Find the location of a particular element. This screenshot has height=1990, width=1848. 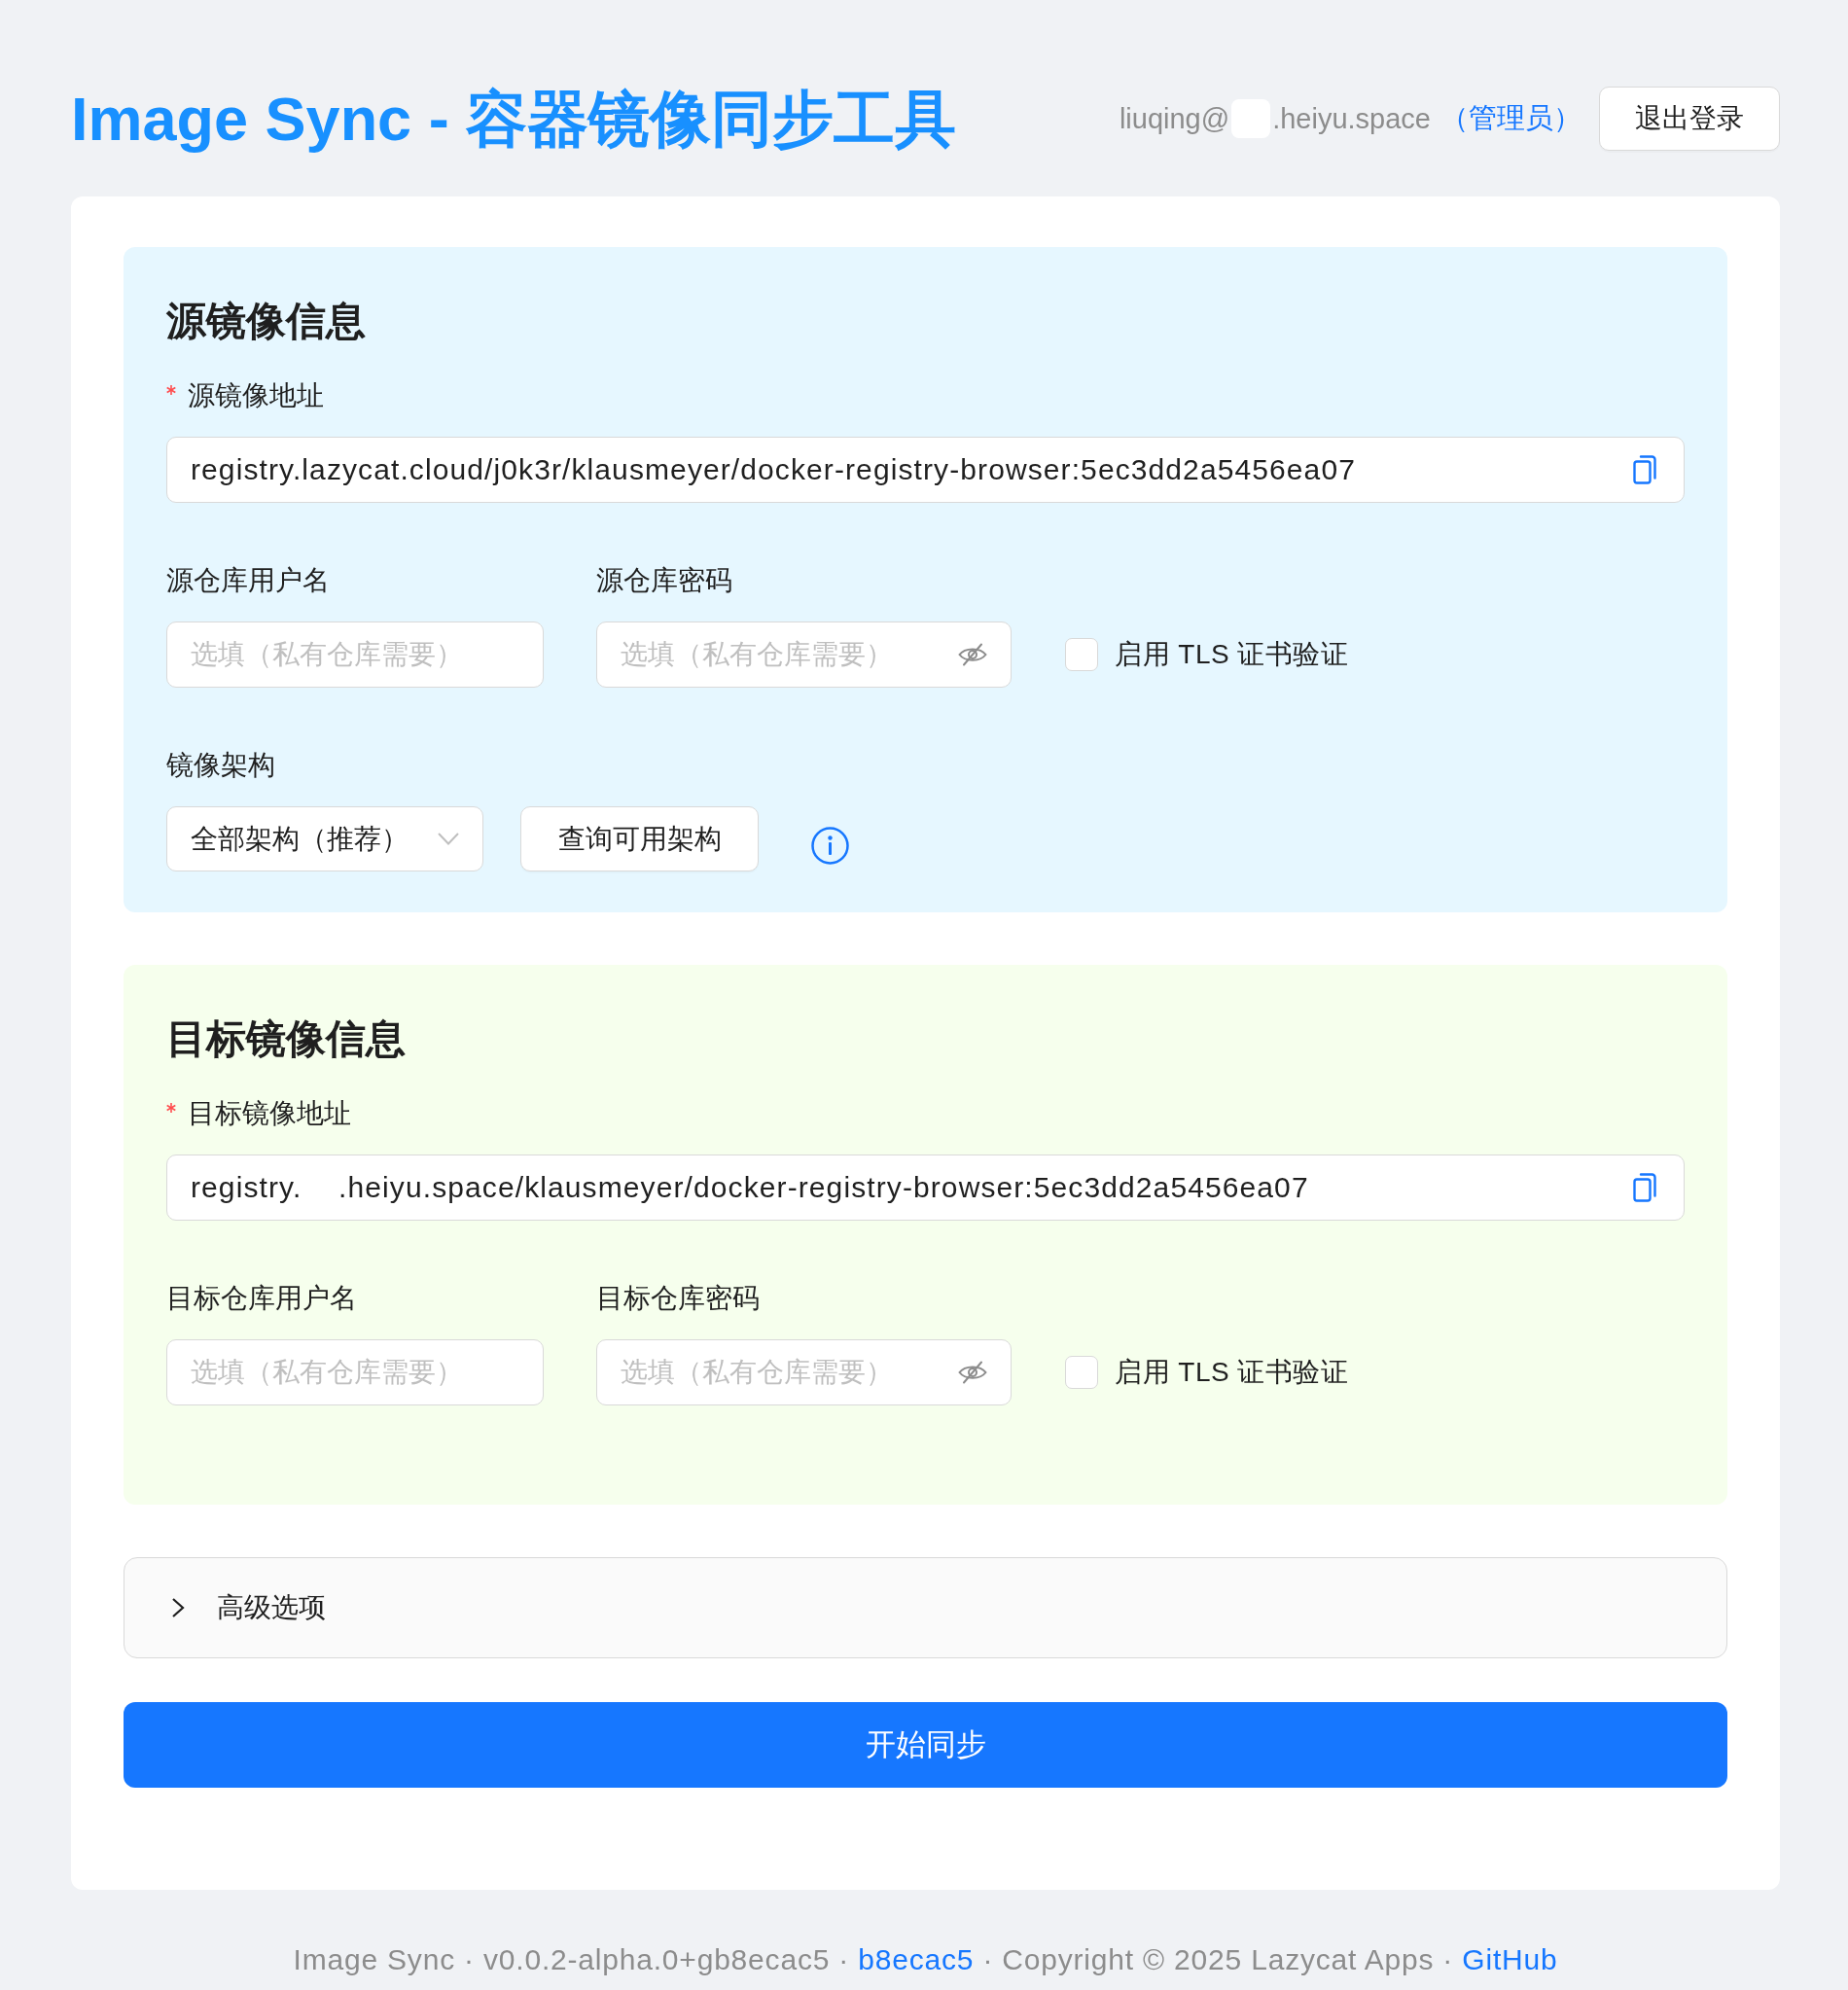

section-title: 源镜像信息 is located at coordinates (267, 321).